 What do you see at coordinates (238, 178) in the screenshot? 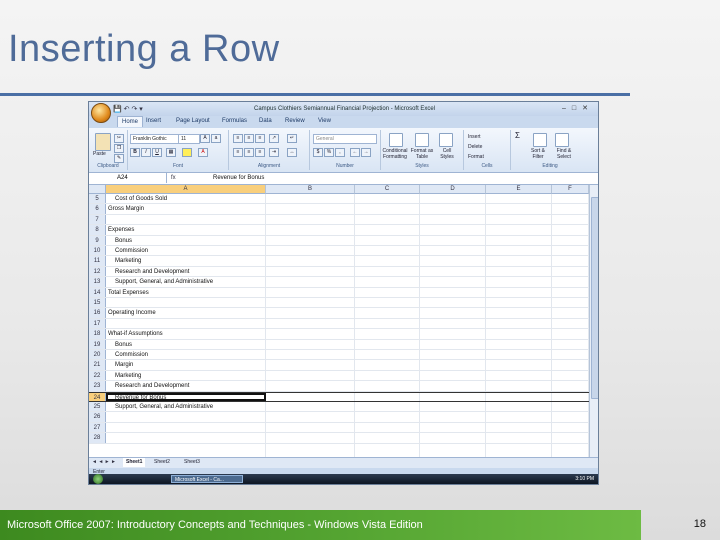
I see `formula-input: Revenue for Bonus` at bounding box center [238, 178].